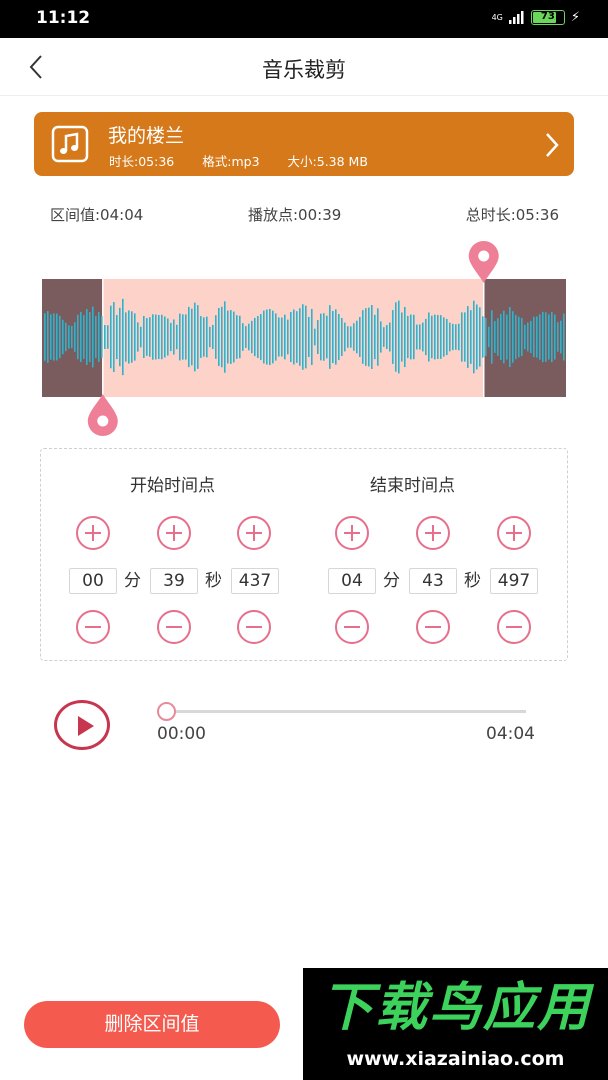  Describe the element at coordinates (93, 533) in the screenshot. I see `start-minutes-increment-button` at that location.